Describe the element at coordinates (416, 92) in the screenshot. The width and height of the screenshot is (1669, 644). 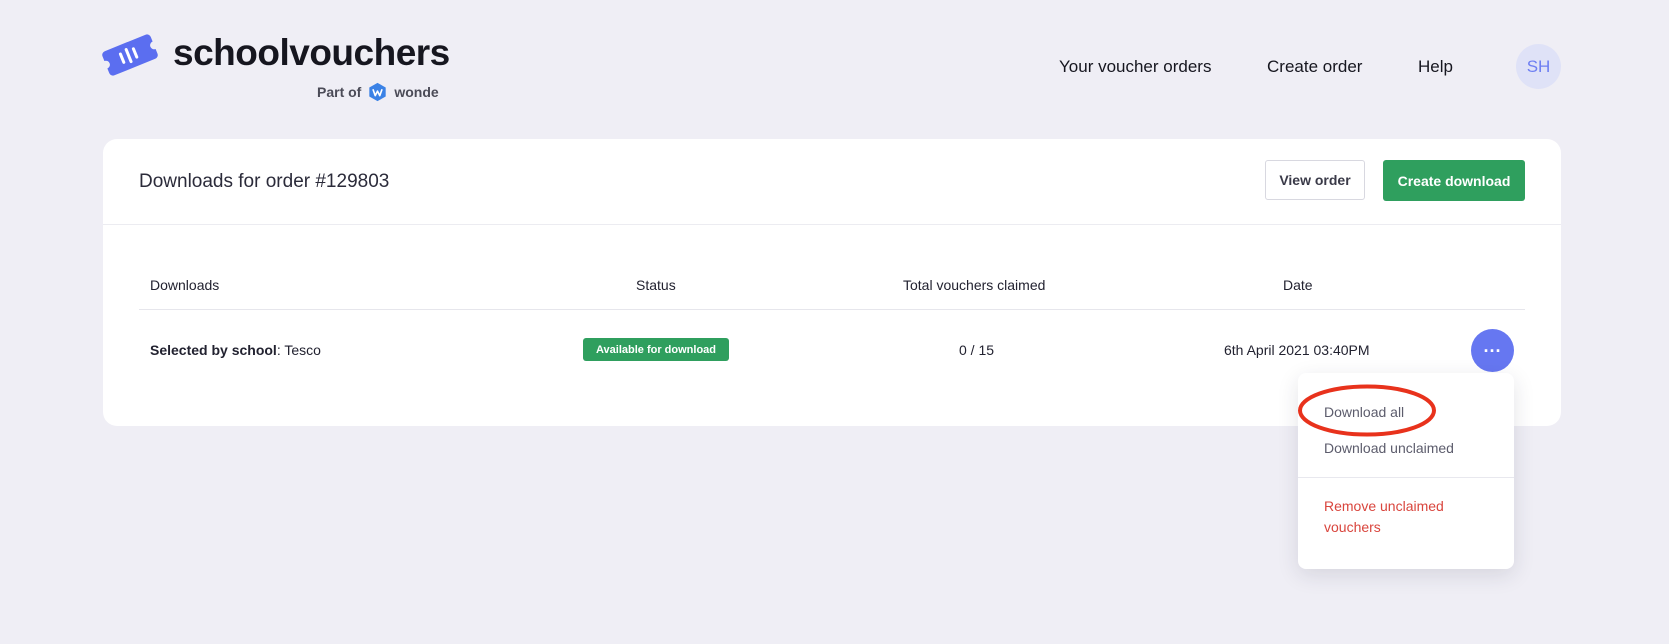
I see `partner-name: wonde` at that location.